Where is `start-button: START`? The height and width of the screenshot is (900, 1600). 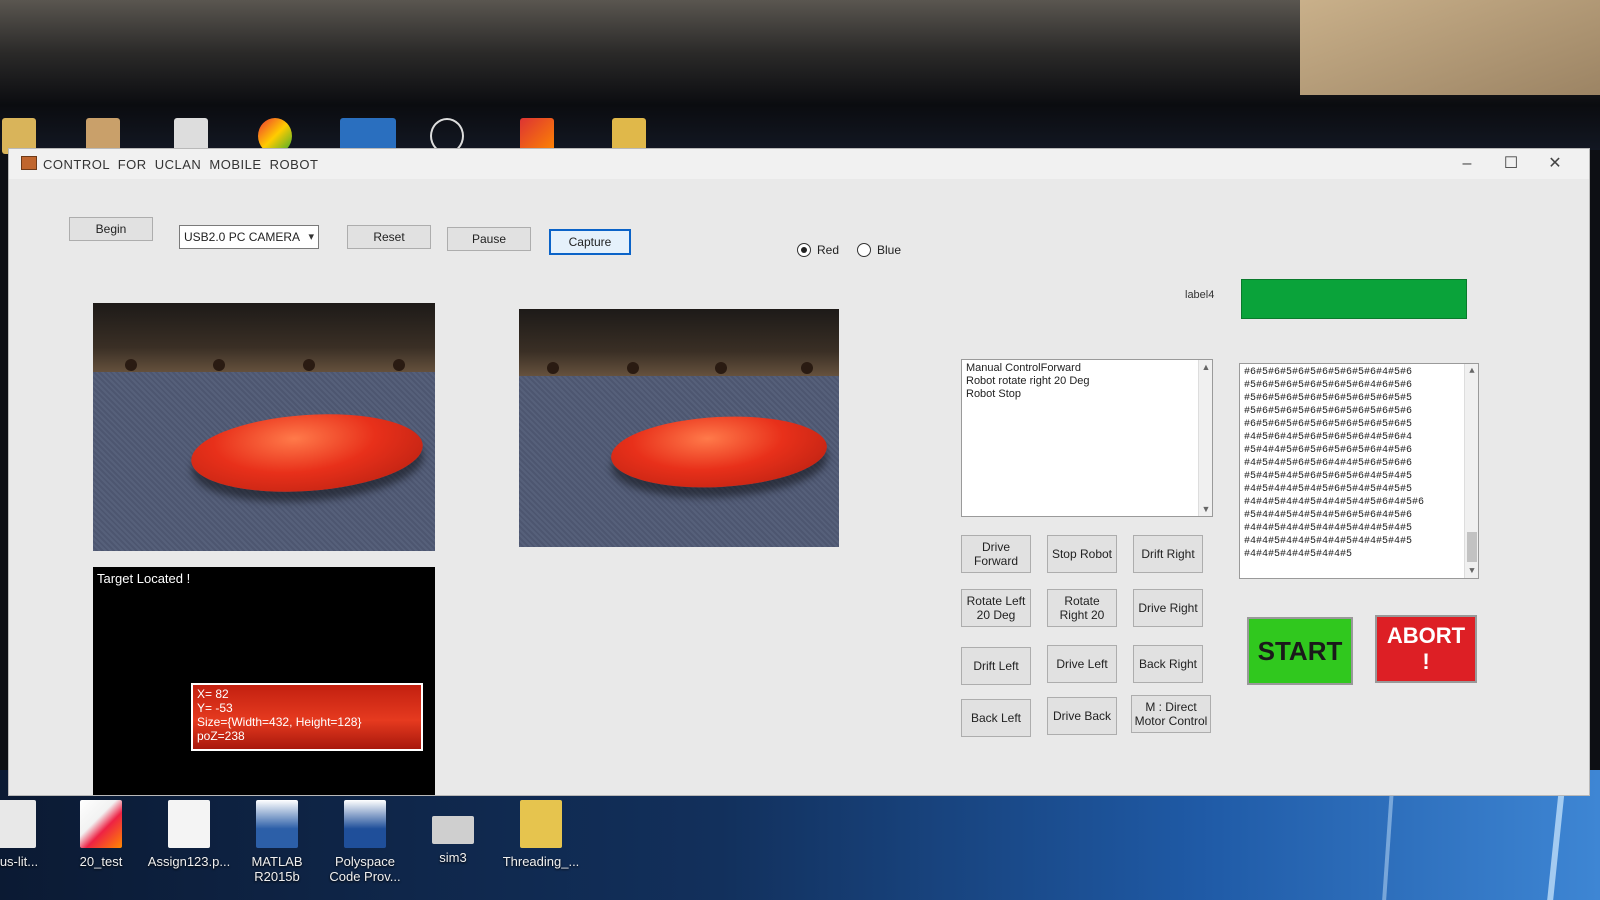 start-button: START is located at coordinates (1300, 651).